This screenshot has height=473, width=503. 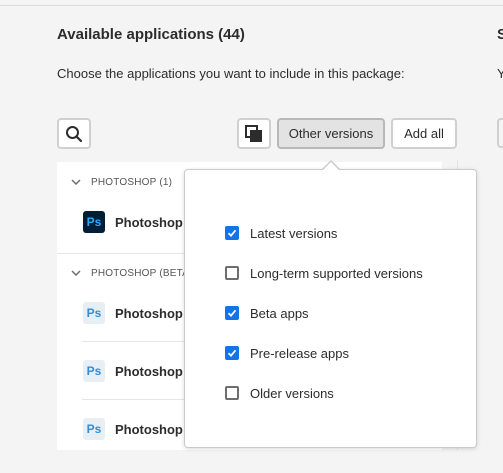 I want to click on right-panel-button, so click(x=500, y=133).